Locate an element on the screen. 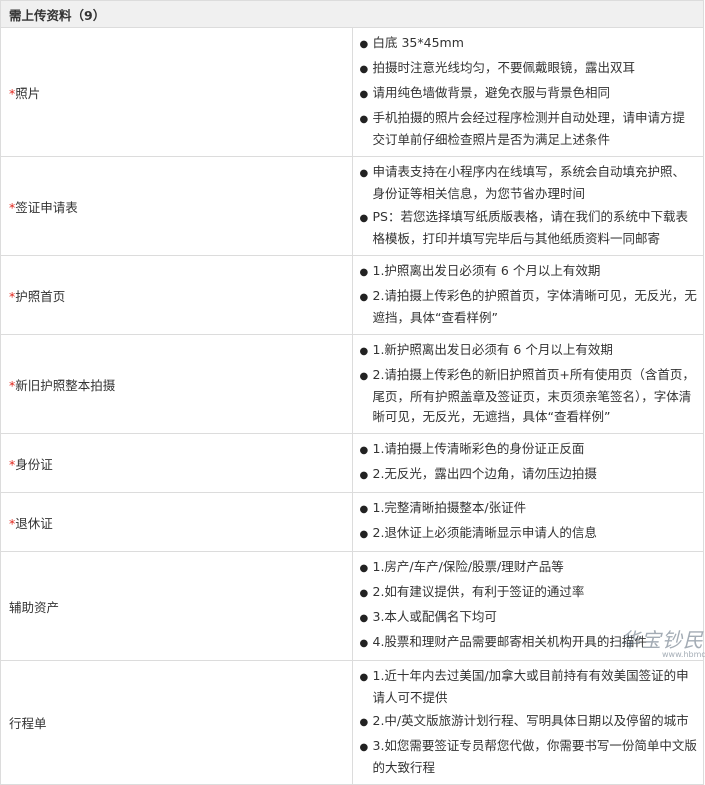 Image resolution: width=705 pixels, height=785 pixels. list-item-text: 1.新护照离出发日必须有 6 个月以上有效期 is located at coordinates (492, 349).